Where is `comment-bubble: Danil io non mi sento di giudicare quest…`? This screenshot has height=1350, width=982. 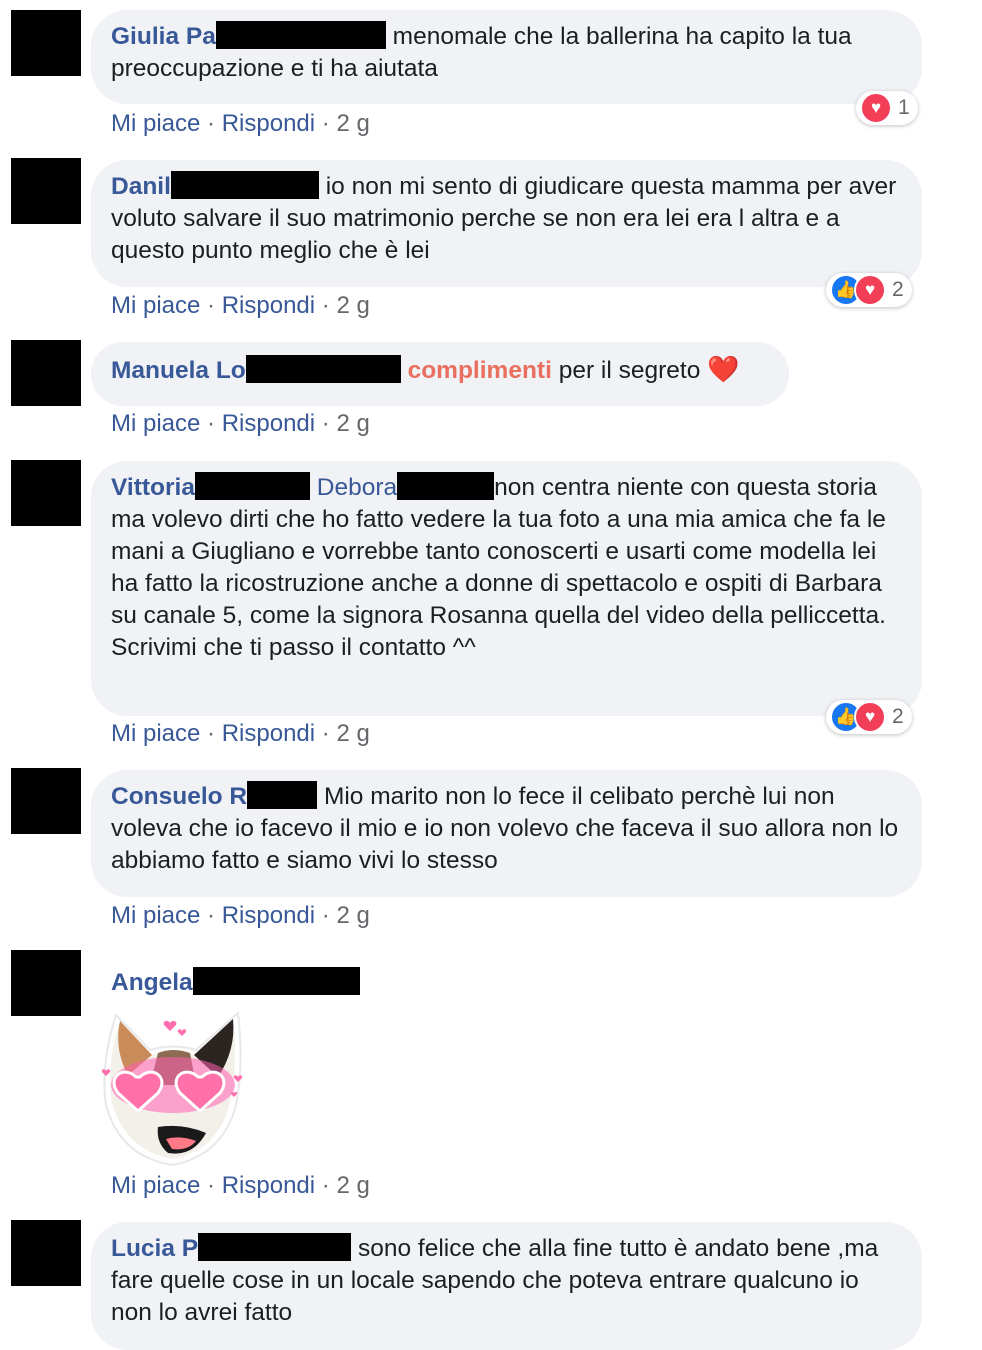
comment-bubble: Danil io non mi sento di giudicare quest… is located at coordinates (506, 223).